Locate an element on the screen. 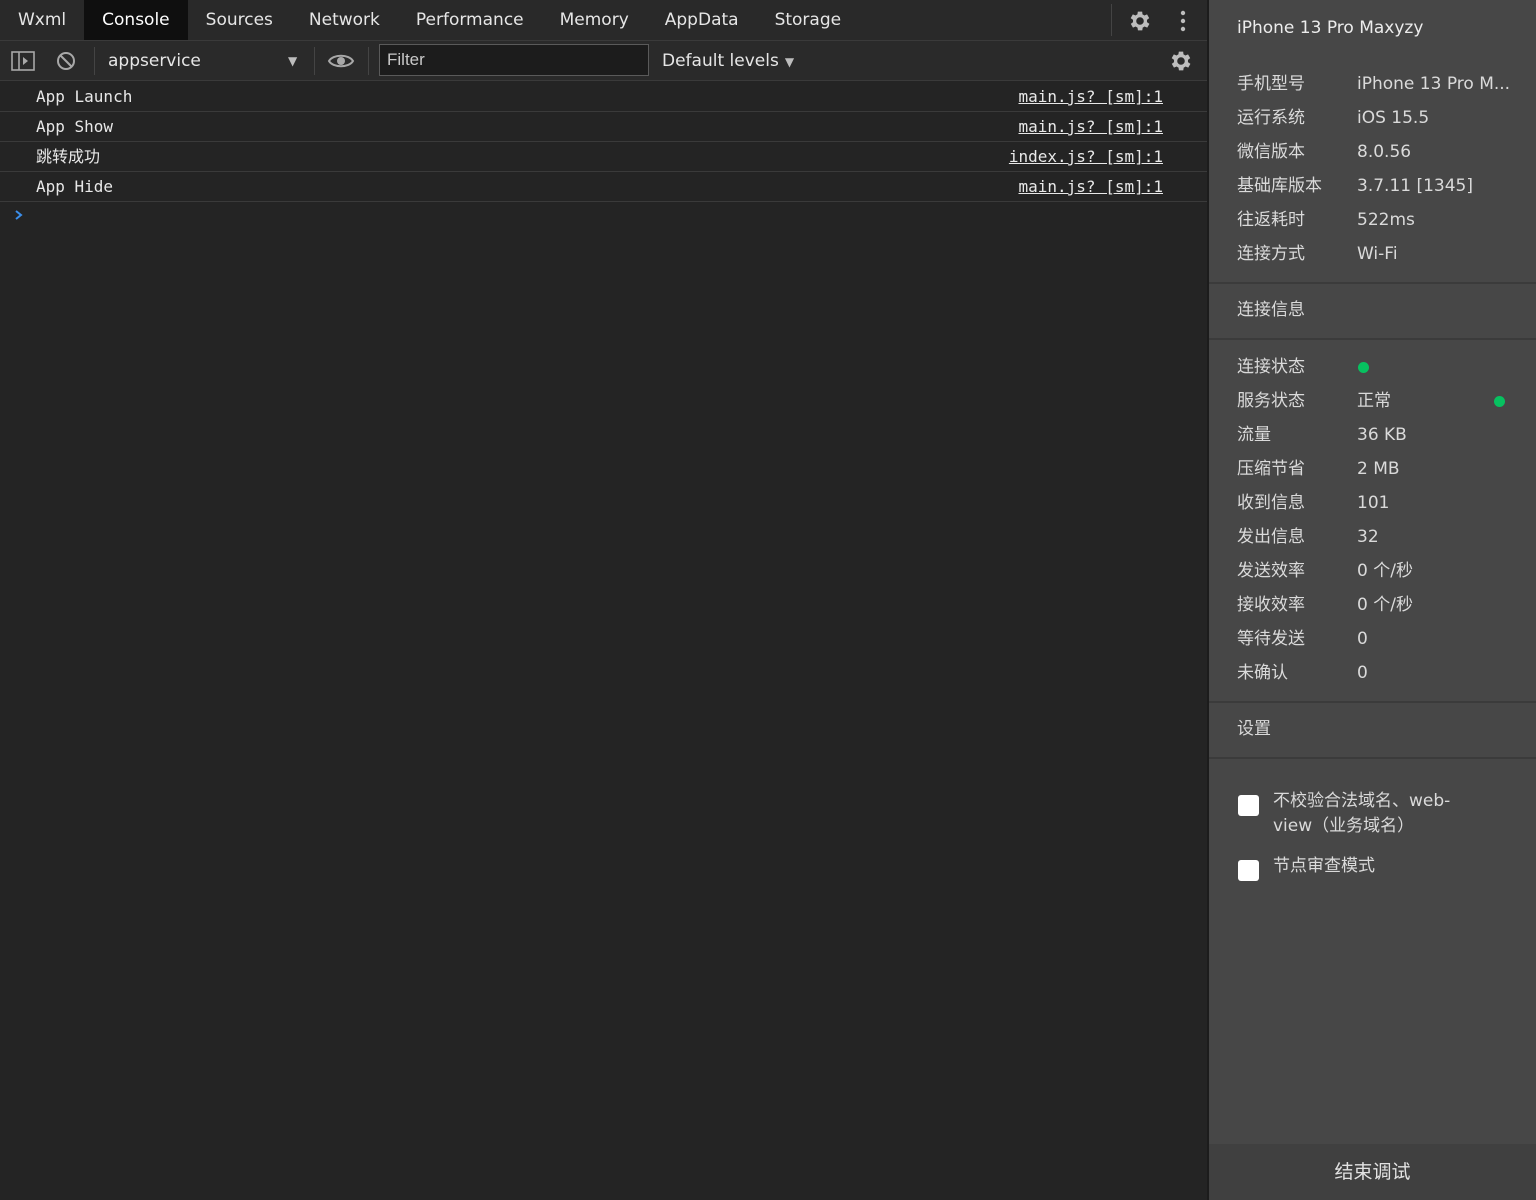  info-label: 连接状态 is located at coordinates (1271, 367).